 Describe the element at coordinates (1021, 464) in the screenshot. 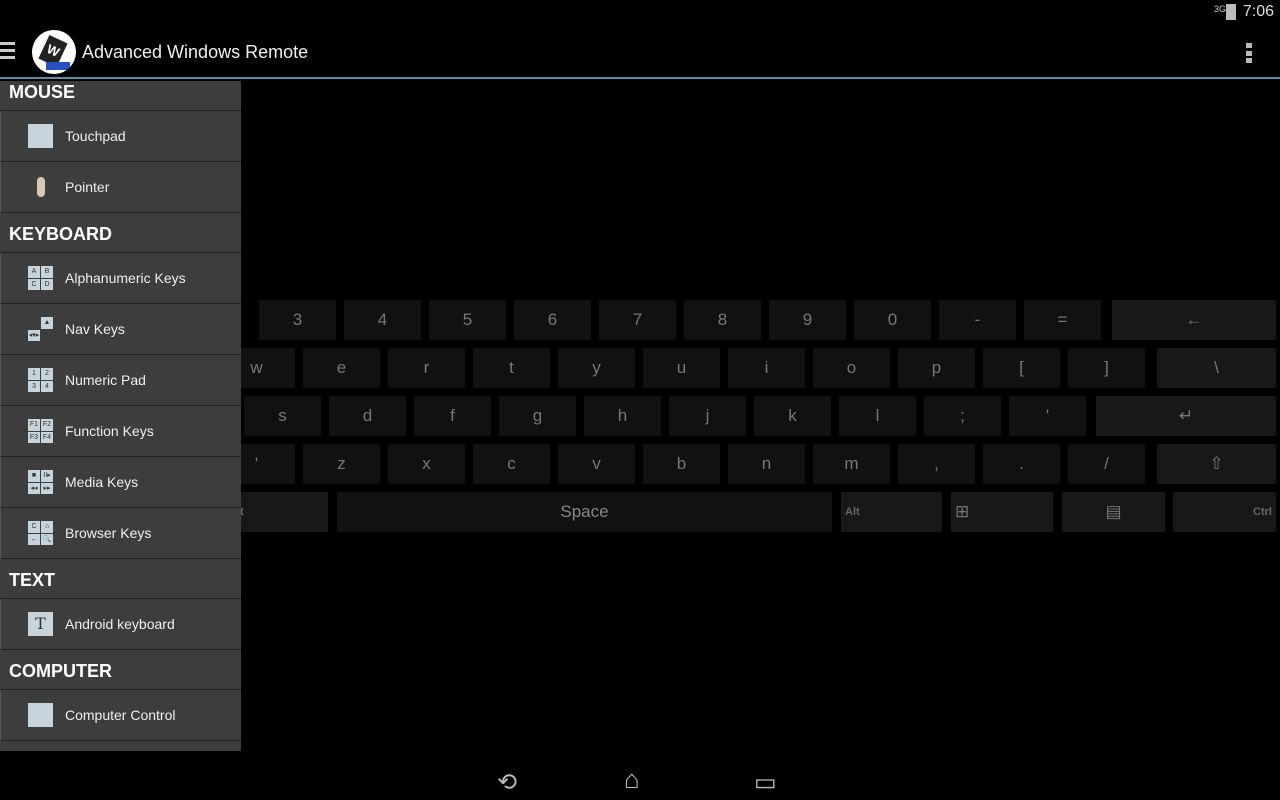

I see `key: .` at that location.